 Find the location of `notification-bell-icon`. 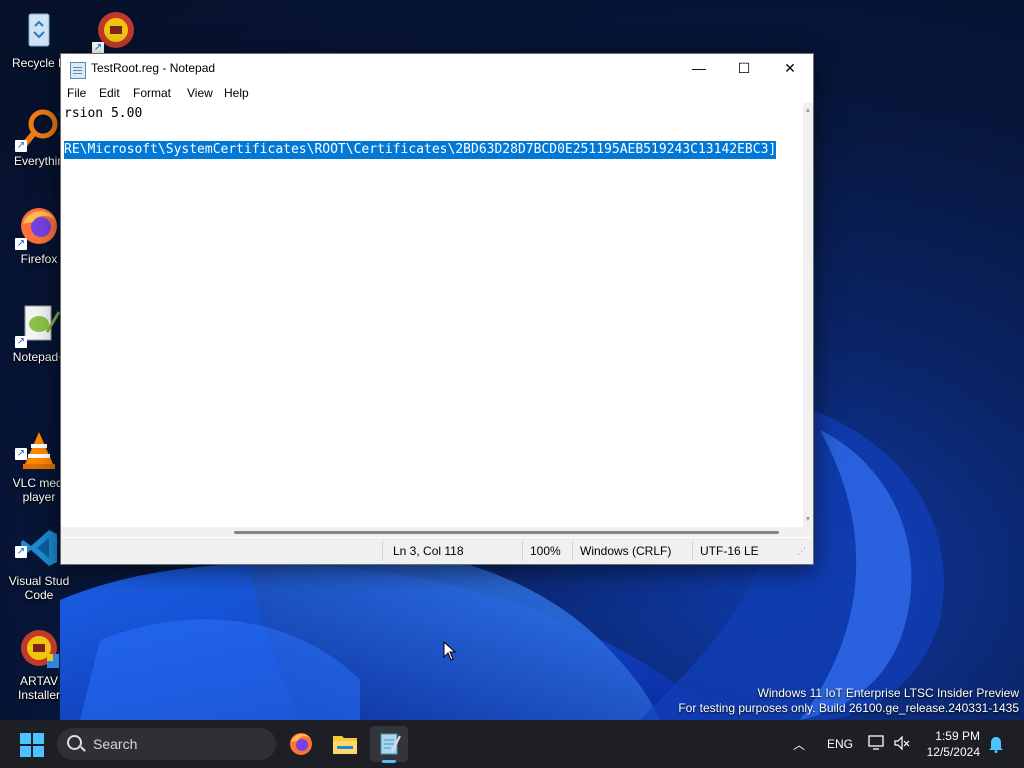

notification-bell-icon is located at coordinates (996, 745).